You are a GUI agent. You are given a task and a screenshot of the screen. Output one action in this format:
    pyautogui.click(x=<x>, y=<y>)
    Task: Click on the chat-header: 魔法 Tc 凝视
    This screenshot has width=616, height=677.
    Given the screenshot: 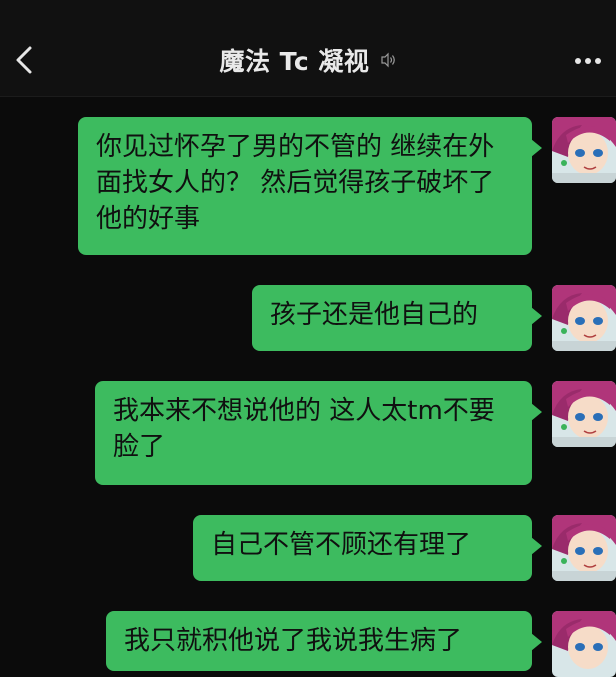 What is the action you would take?
    pyautogui.click(x=308, y=48)
    